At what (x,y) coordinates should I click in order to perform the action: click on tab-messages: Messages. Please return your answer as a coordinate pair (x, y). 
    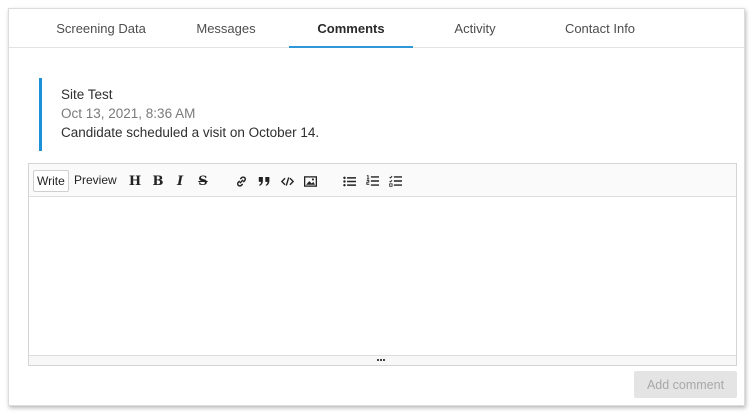
    Looking at the image, I should click on (226, 28).